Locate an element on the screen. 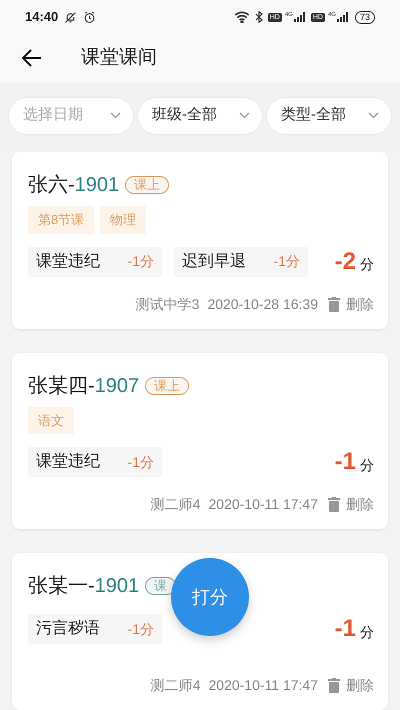 The width and height of the screenshot is (400, 710). battery-indicator: 73 is located at coordinates (364, 17).